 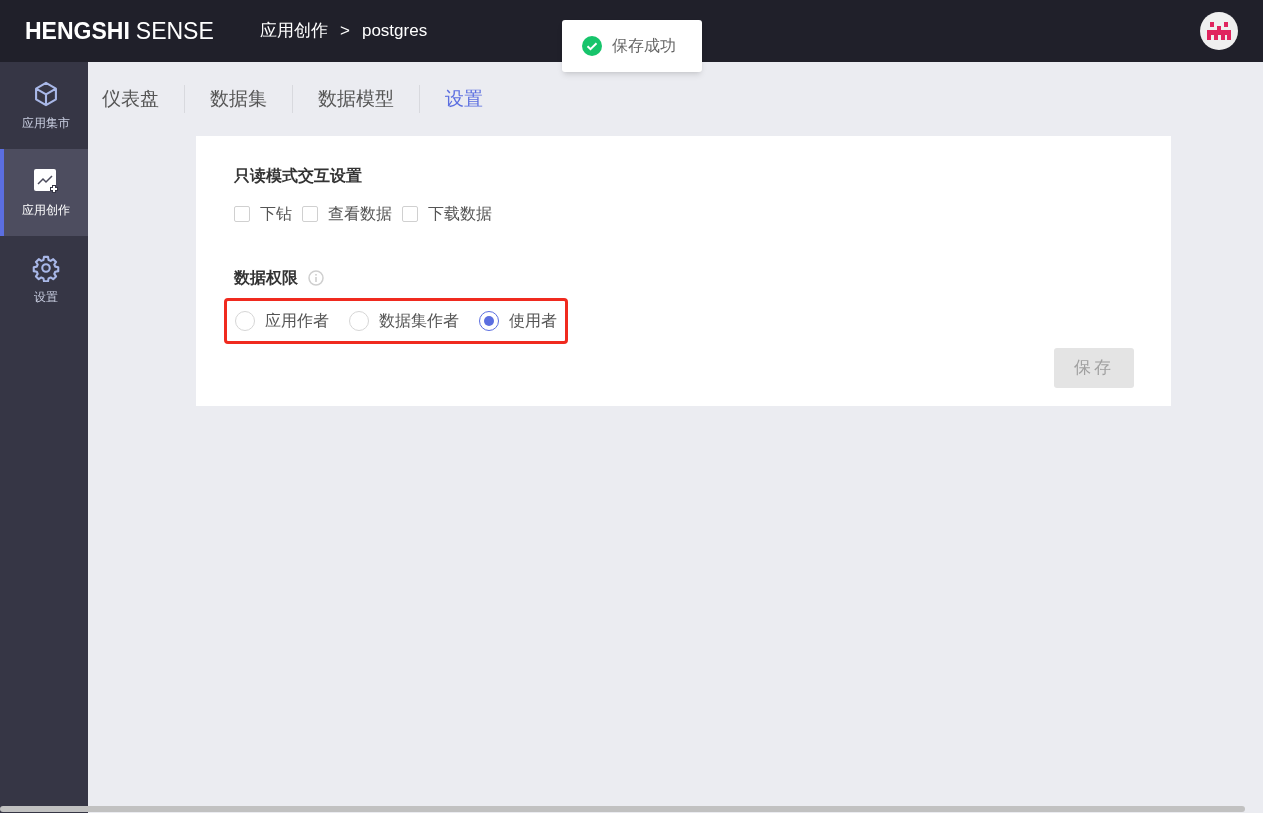 What do you see at coordinates (276, 214) in the screenshot?
I see `checkbox-label: 下钻` at bounding box center [276, 214].